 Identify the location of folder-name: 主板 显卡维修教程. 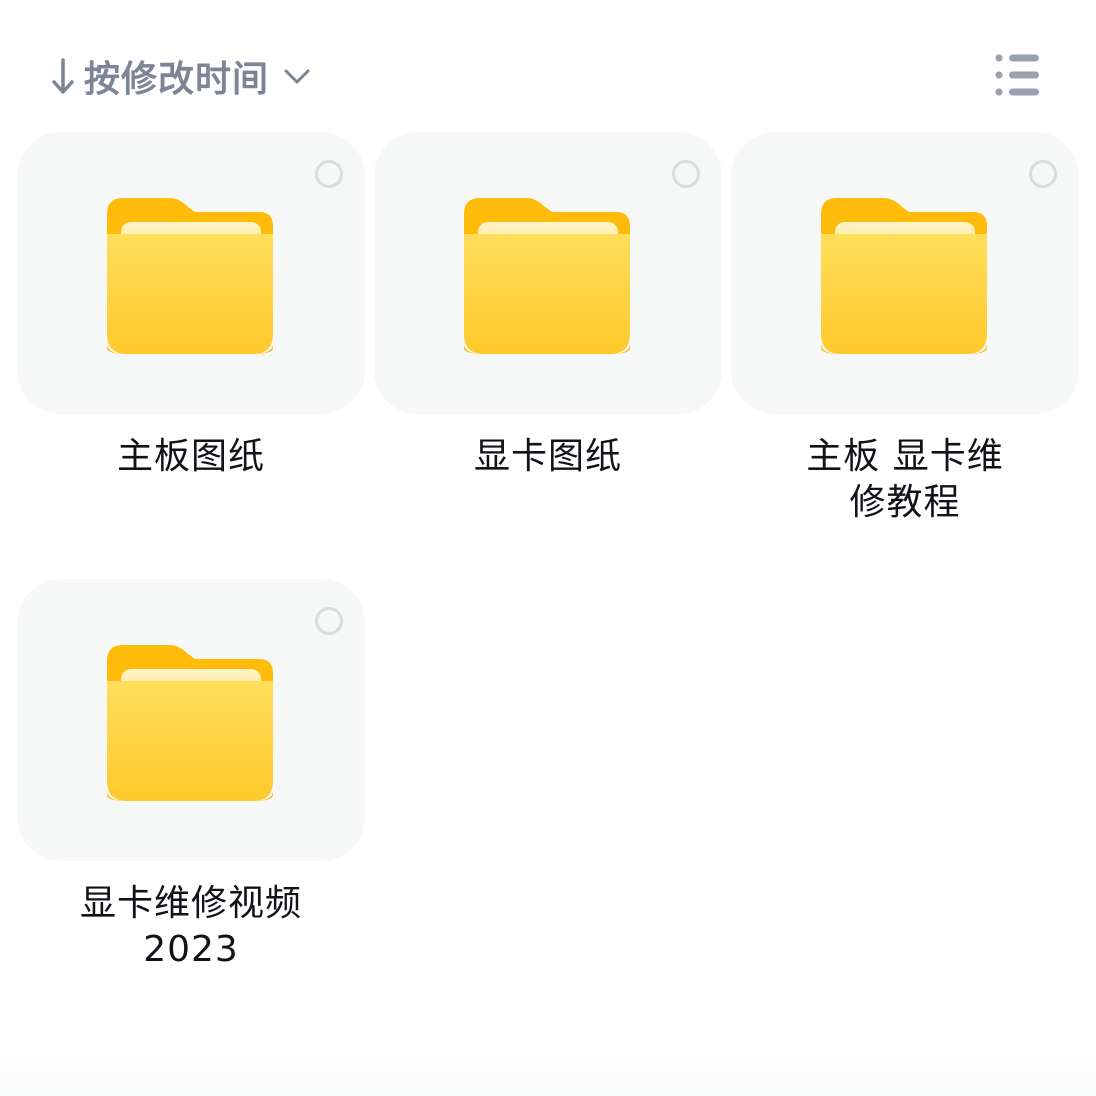
(905, 479).